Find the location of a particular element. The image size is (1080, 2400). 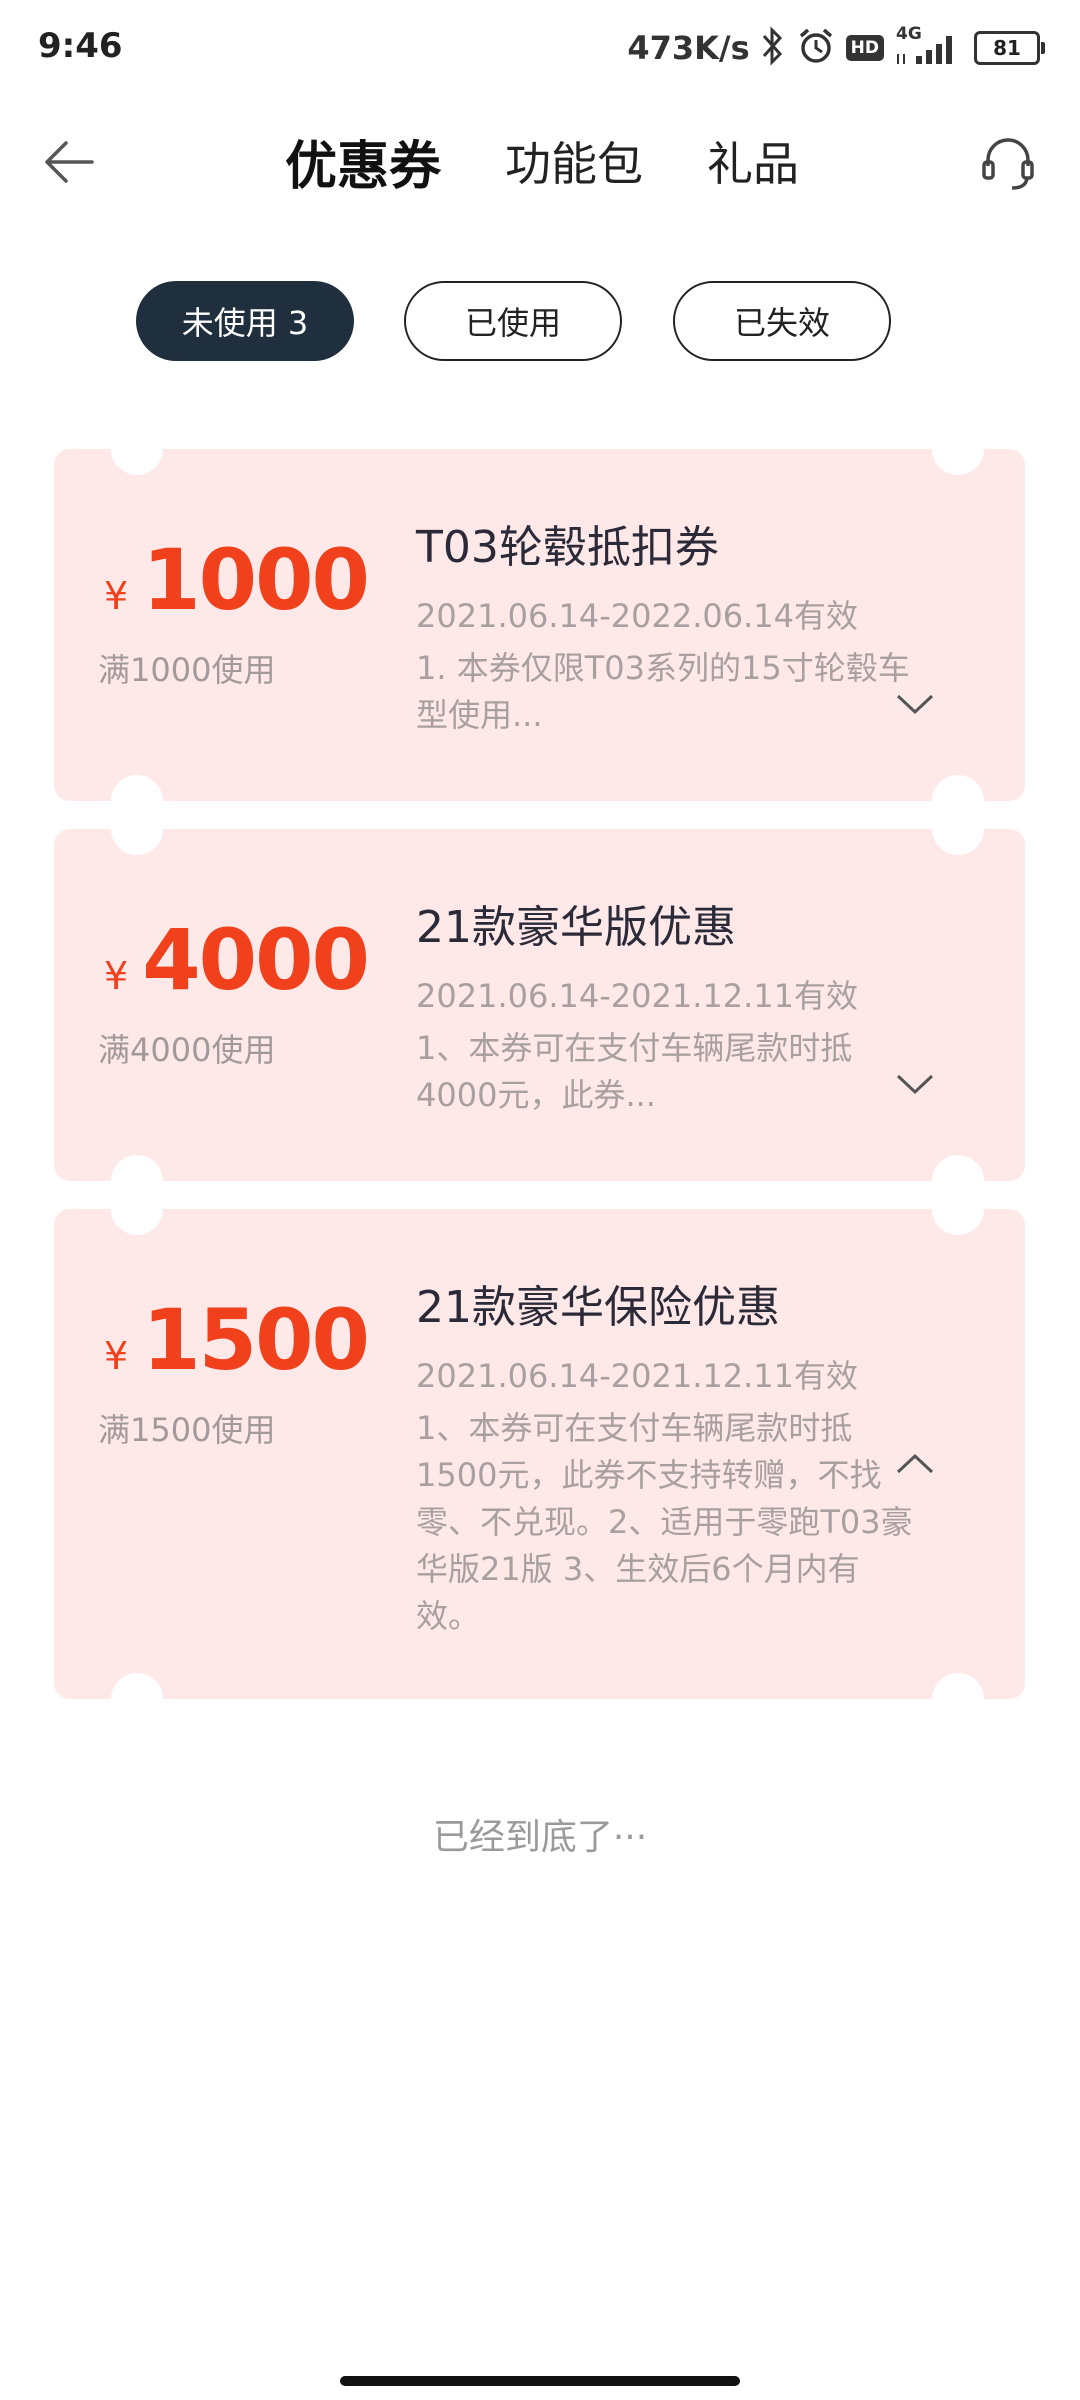

coupon-title: T03轮毂抵扣券 is located at coordinates (567, 547).